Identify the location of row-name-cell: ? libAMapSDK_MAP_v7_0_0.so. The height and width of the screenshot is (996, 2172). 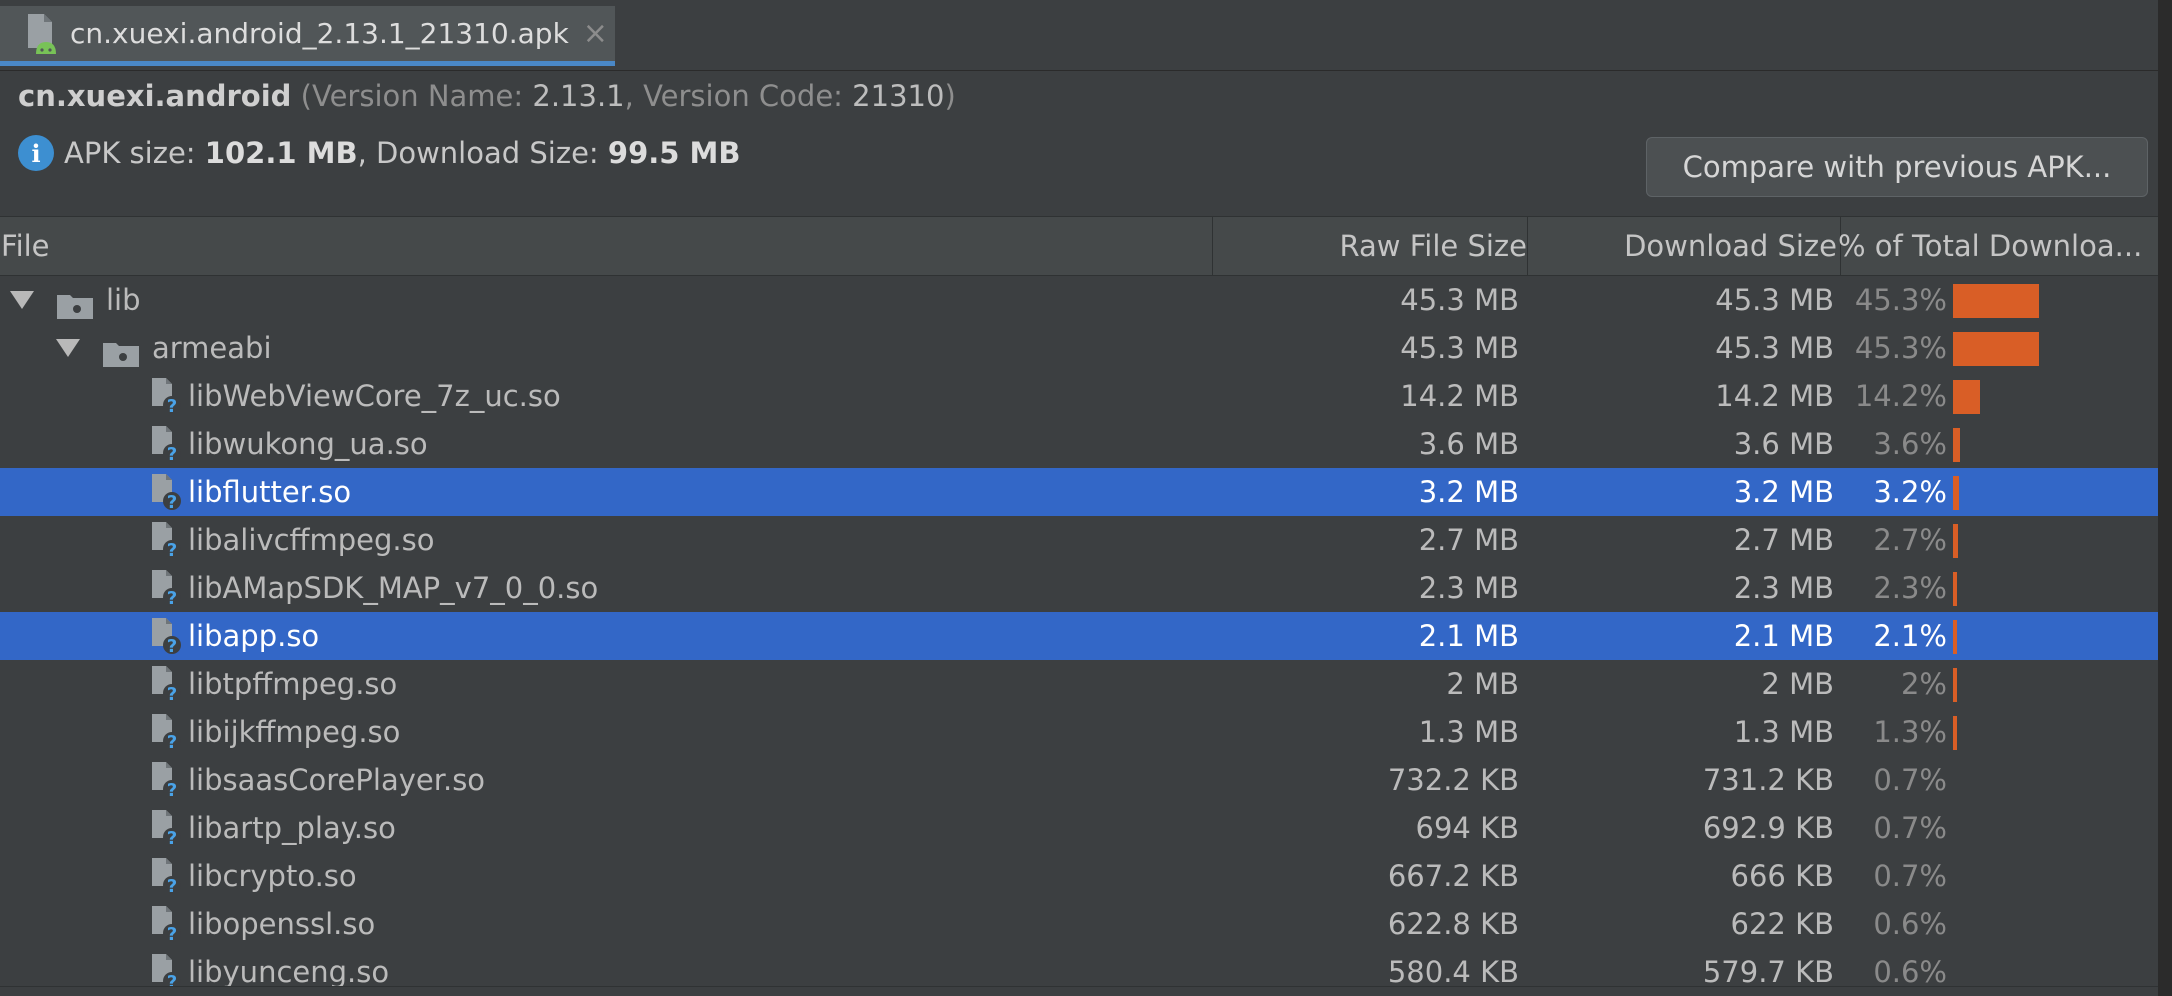
(374, 588).